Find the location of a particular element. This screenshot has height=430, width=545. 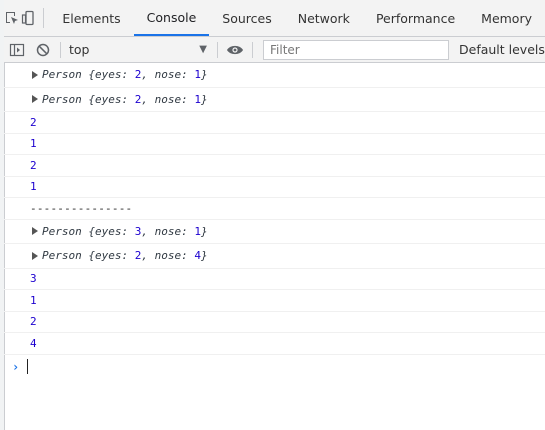

number-value: 3 is located at coordinates (33, 279).